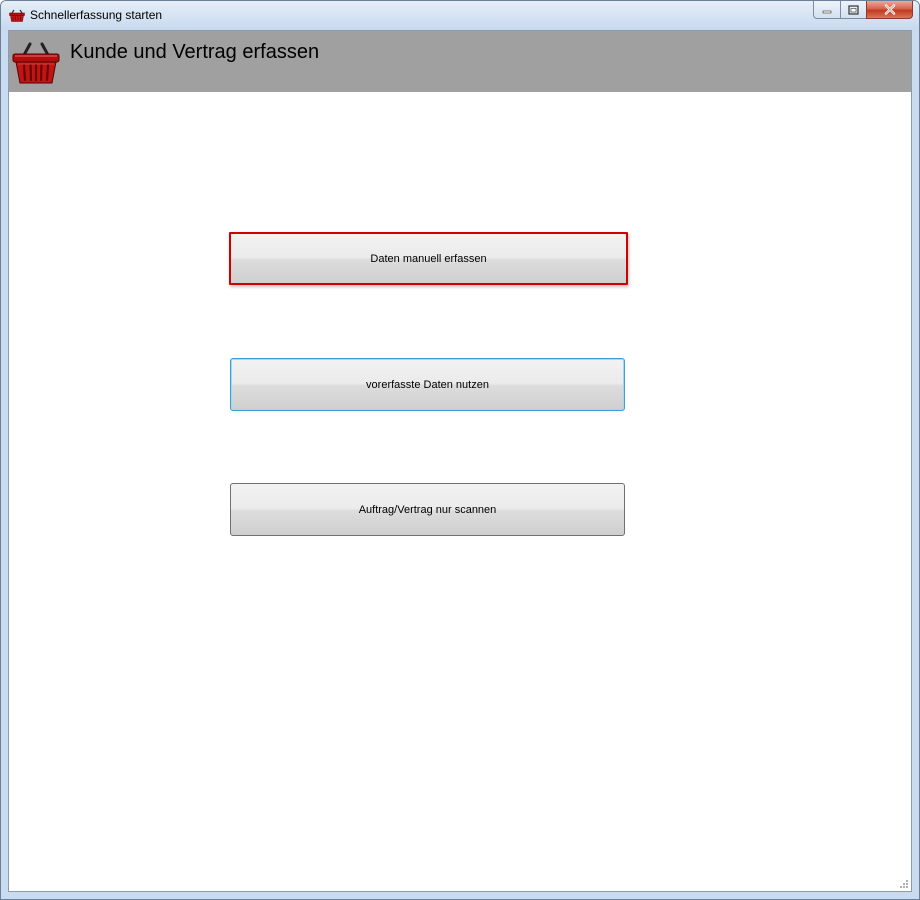 Image resolution: width=920 pixels, height=900 pixels. I want to click on resize-grip-icon, so click(904, 884).